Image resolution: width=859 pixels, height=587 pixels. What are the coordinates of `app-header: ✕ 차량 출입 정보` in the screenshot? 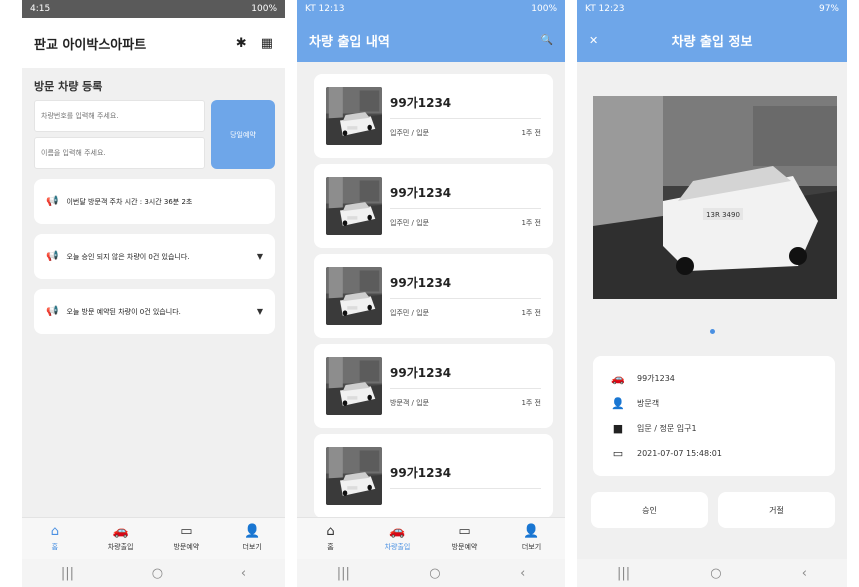 It's located at (712, 40).